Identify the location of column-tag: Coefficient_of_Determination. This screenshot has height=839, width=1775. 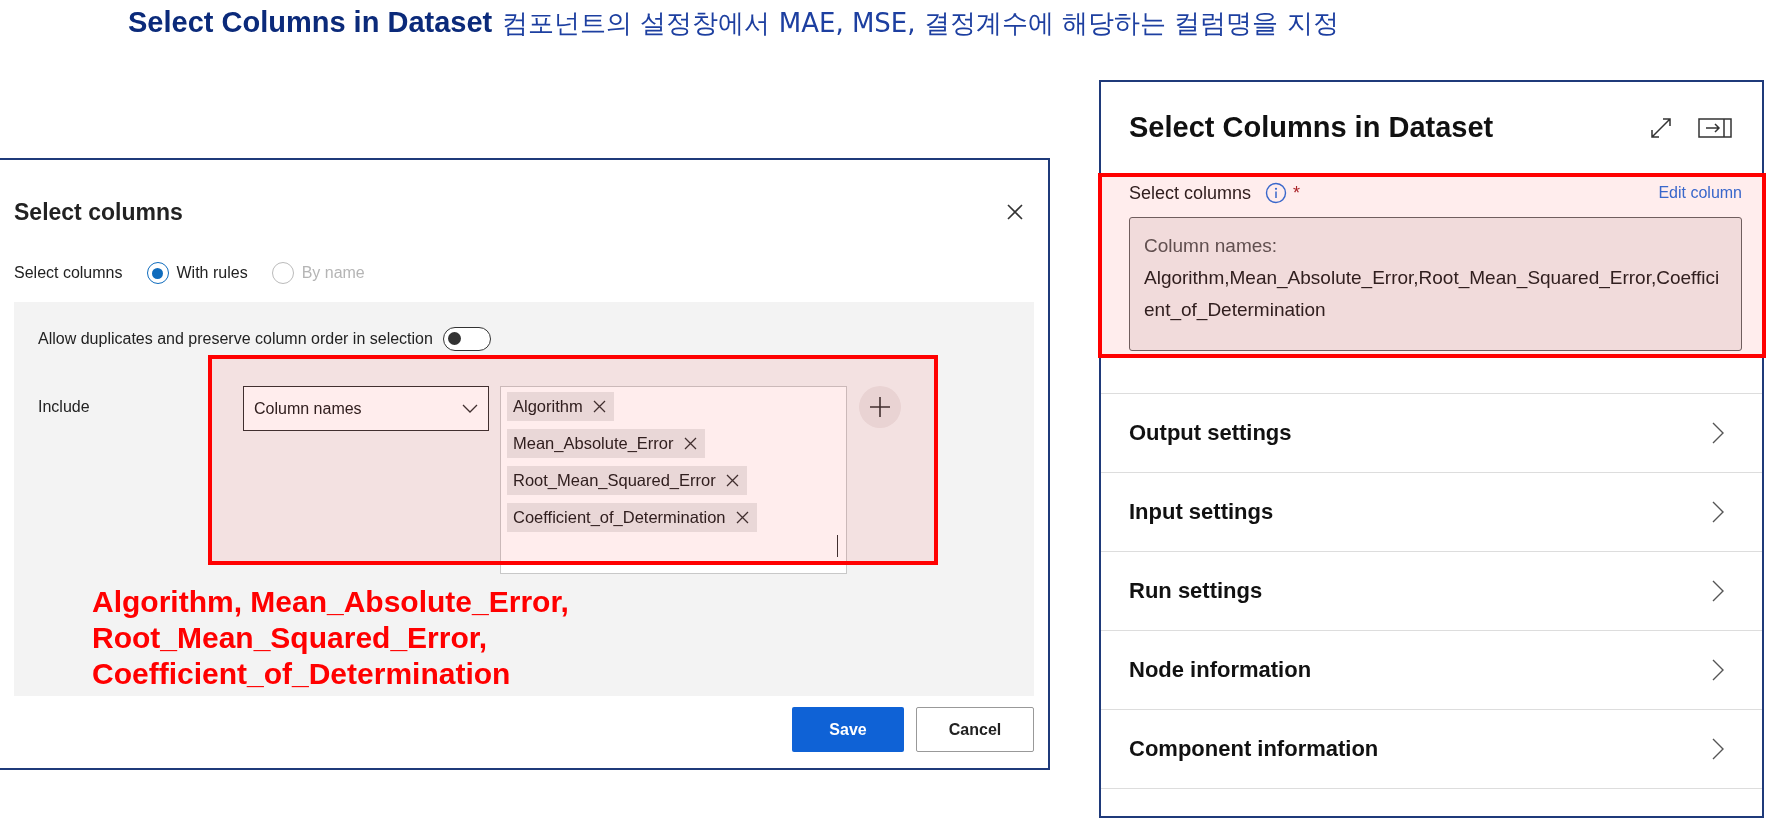
(632, 517).